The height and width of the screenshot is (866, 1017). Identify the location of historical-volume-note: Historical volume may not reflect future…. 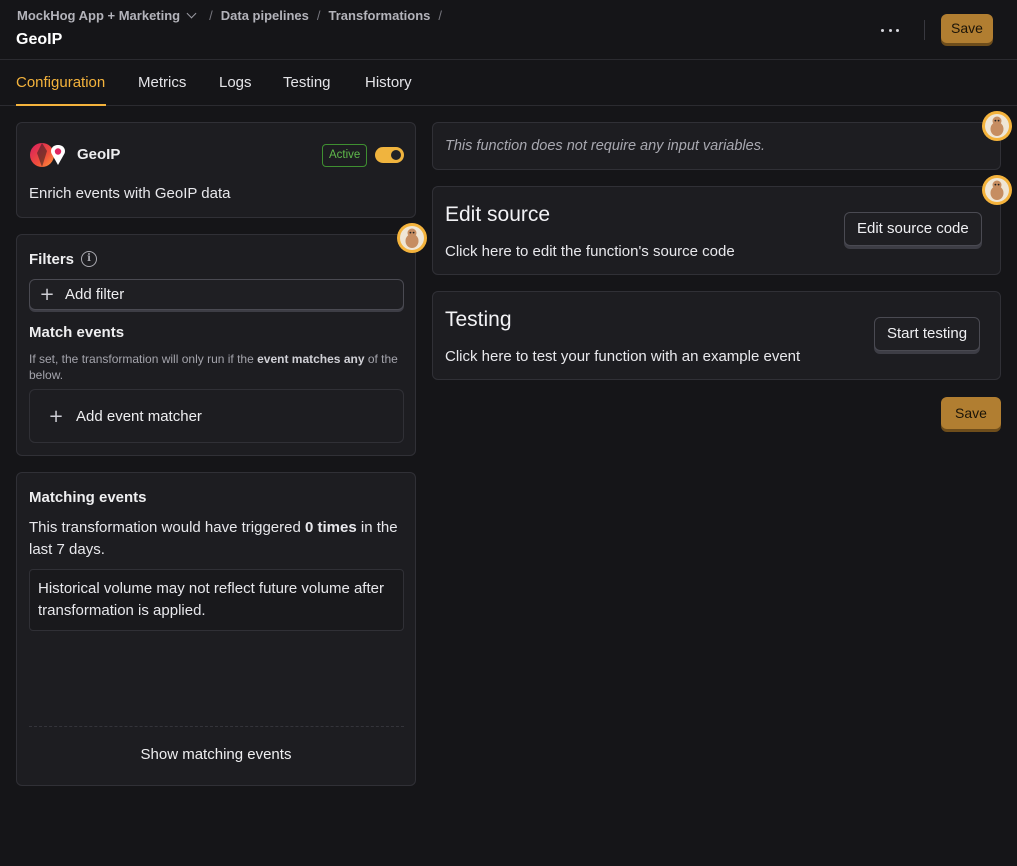
(216, 600).